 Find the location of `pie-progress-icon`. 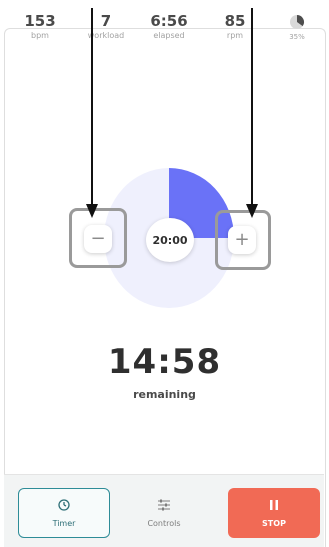

pie-progress-icon is located at coordinates (297, 22).